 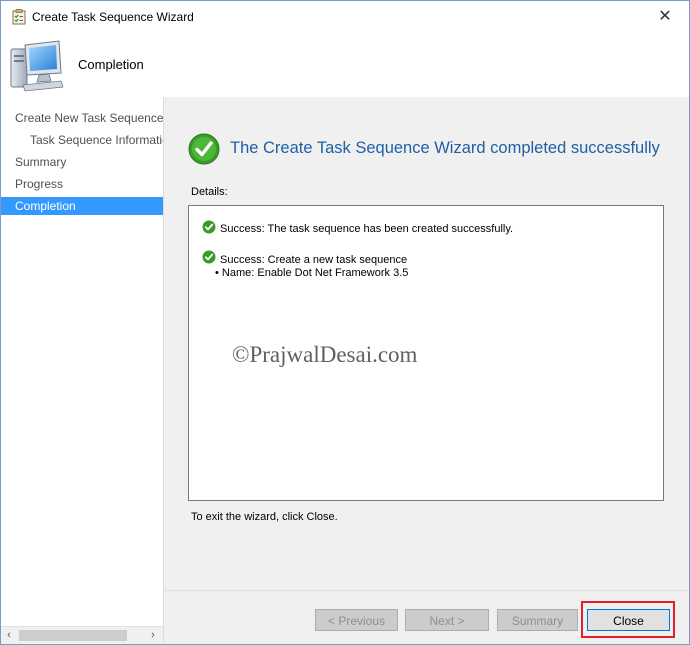 What do you see at coordinates (537, 620) in the screenshot?
I see `summary-button: Summary` at bounding box center [537, 620].